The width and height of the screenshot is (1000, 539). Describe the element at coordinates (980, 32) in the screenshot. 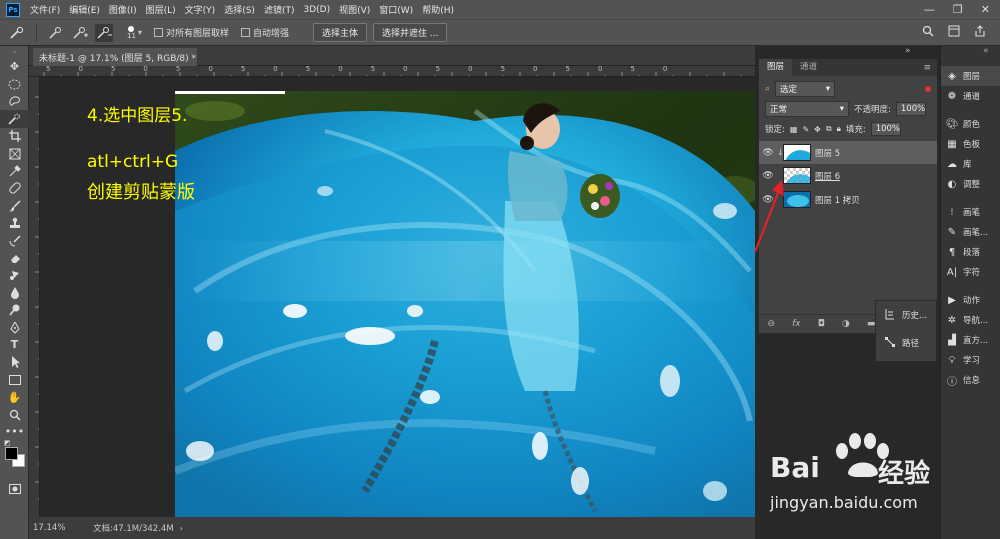

I see `share-icon` at that location.